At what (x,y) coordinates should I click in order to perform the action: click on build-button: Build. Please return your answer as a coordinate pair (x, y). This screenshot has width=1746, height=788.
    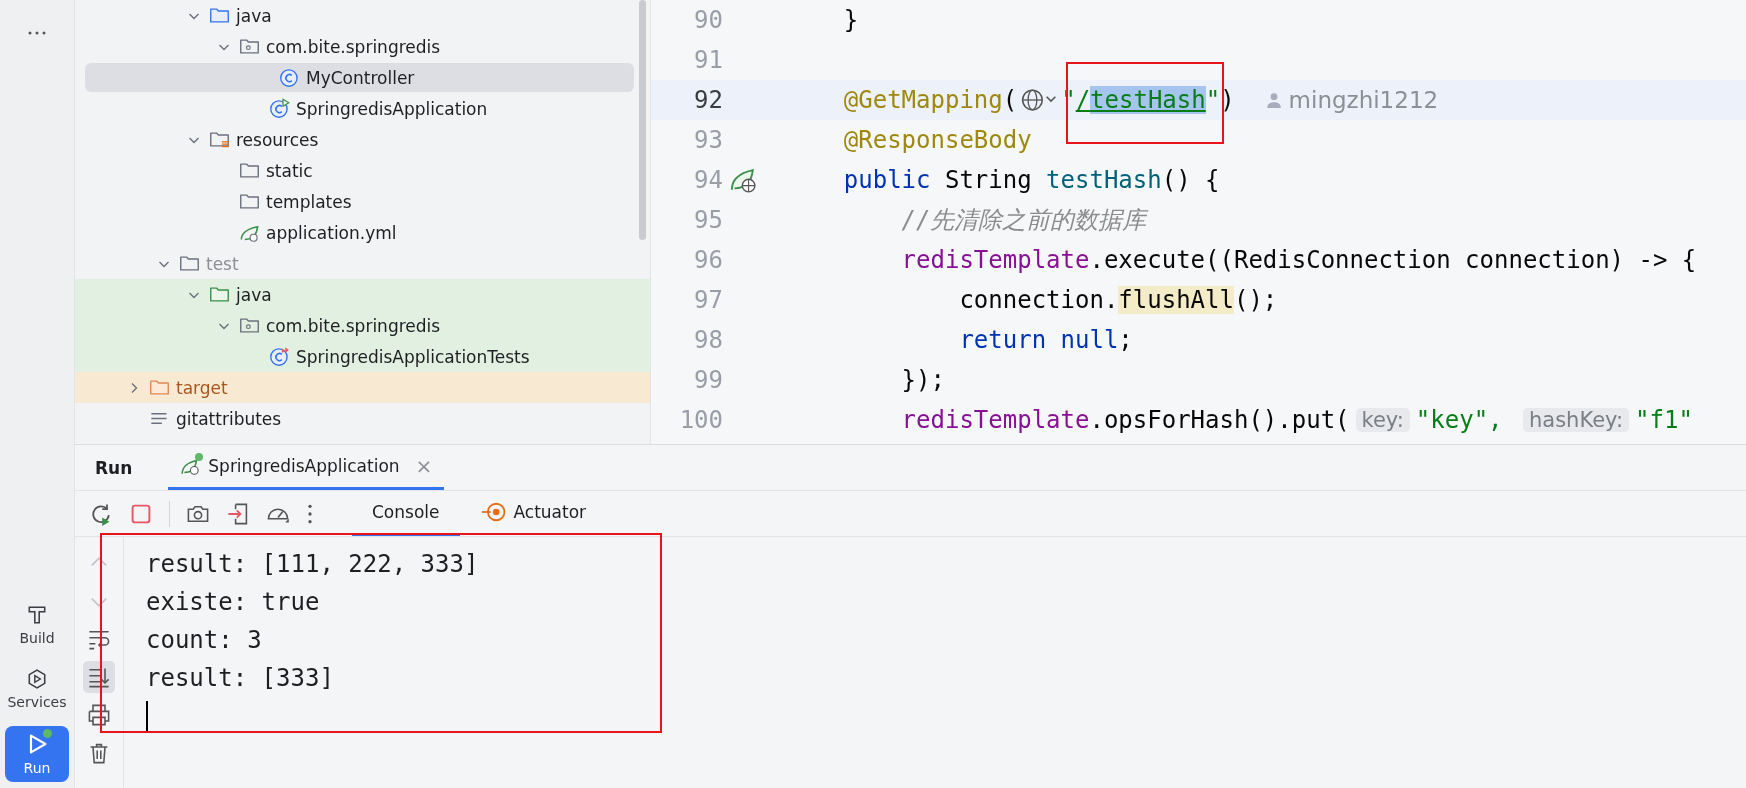
    Looking at the image, I should click on (37, 625).